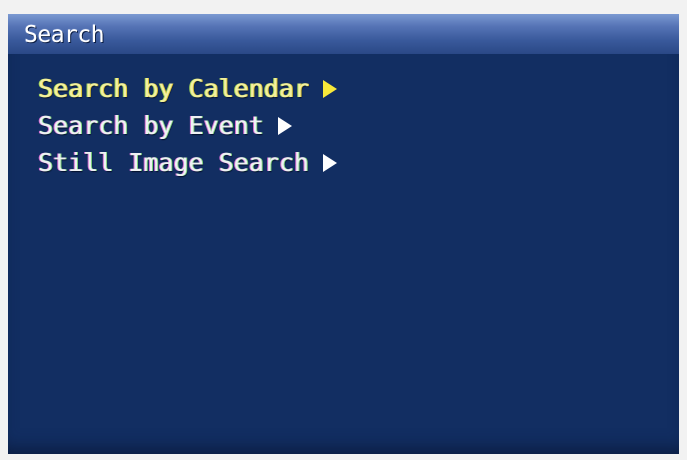 The height and width of the screenshot is (460, 687). I want to click on menu-item-label: Search by Calendar, so click(173, 88).